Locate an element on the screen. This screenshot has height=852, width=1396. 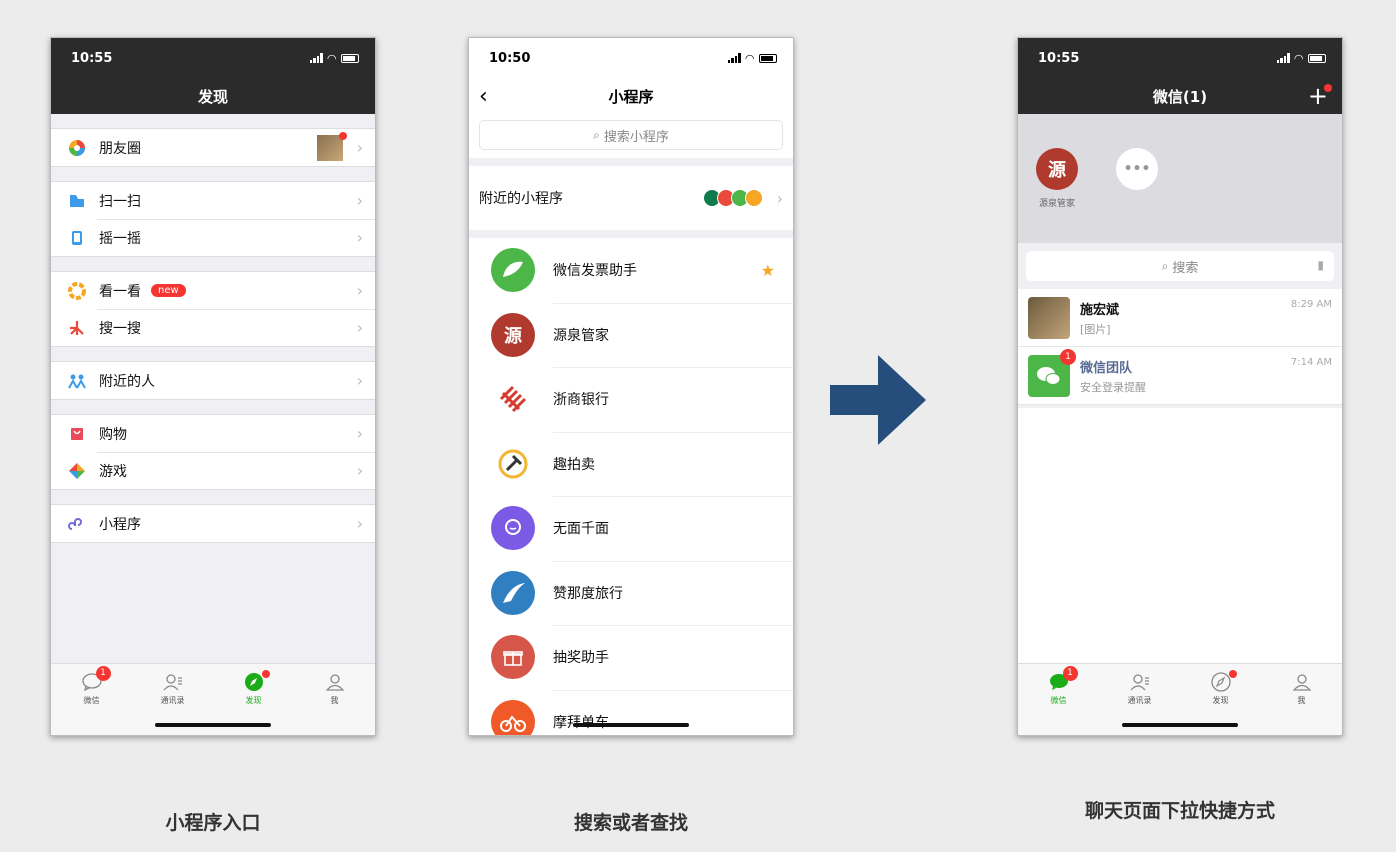
wifi-icon: ◠ is located at coordinates (749, 58).